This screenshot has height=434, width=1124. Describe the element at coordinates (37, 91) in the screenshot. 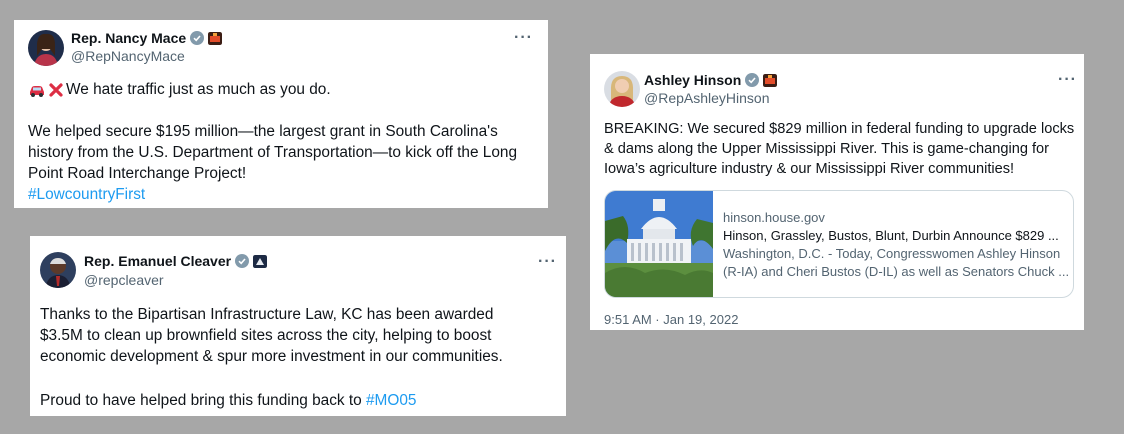

I see `car-emoji-icon` at that location.